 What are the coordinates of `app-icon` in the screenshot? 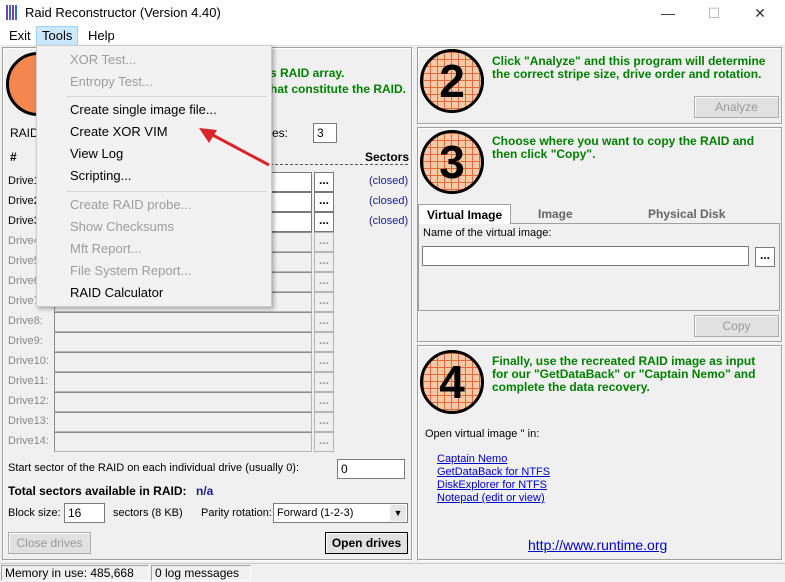 It's located at (11, 12).